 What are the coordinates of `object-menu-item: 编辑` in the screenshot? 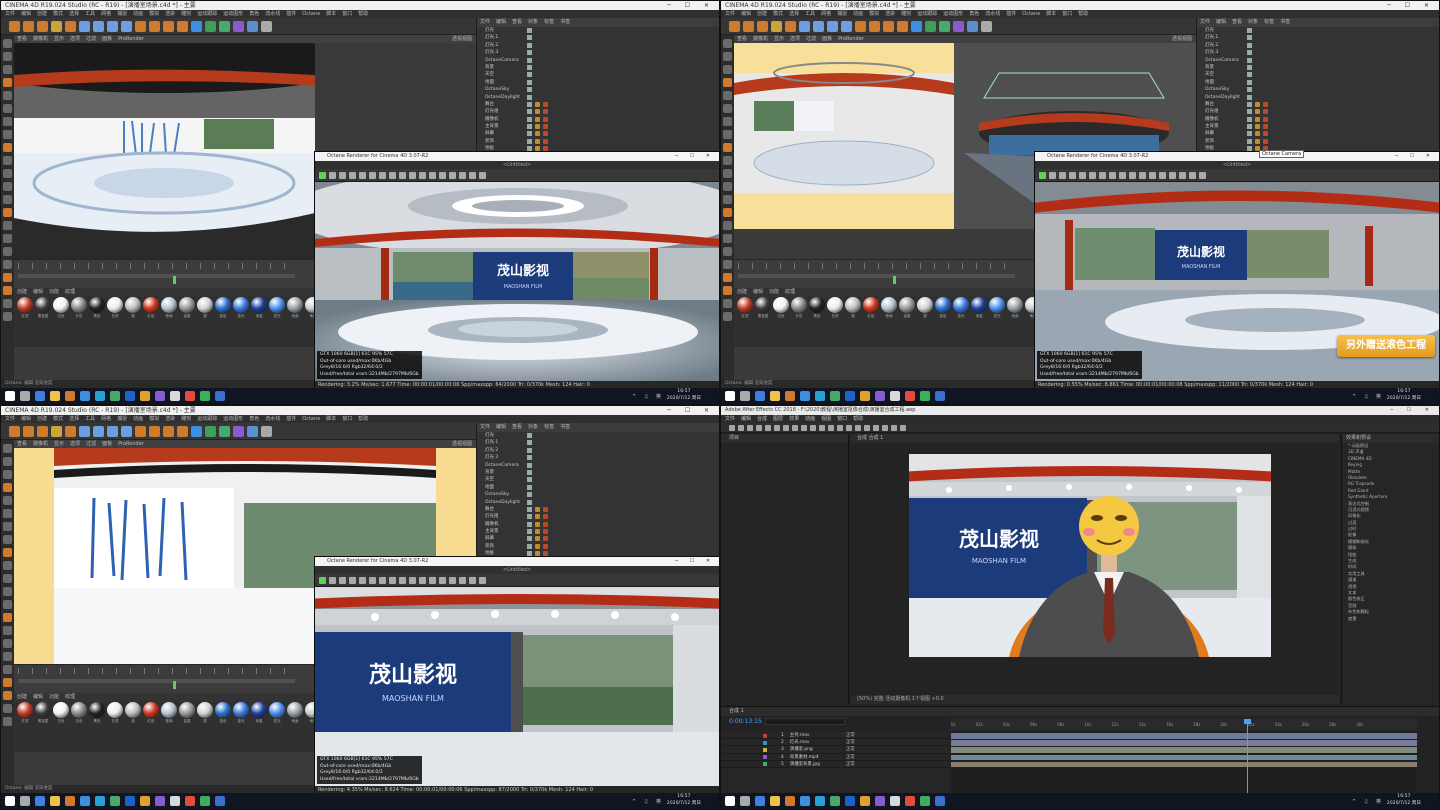 It's located at (501, 22).